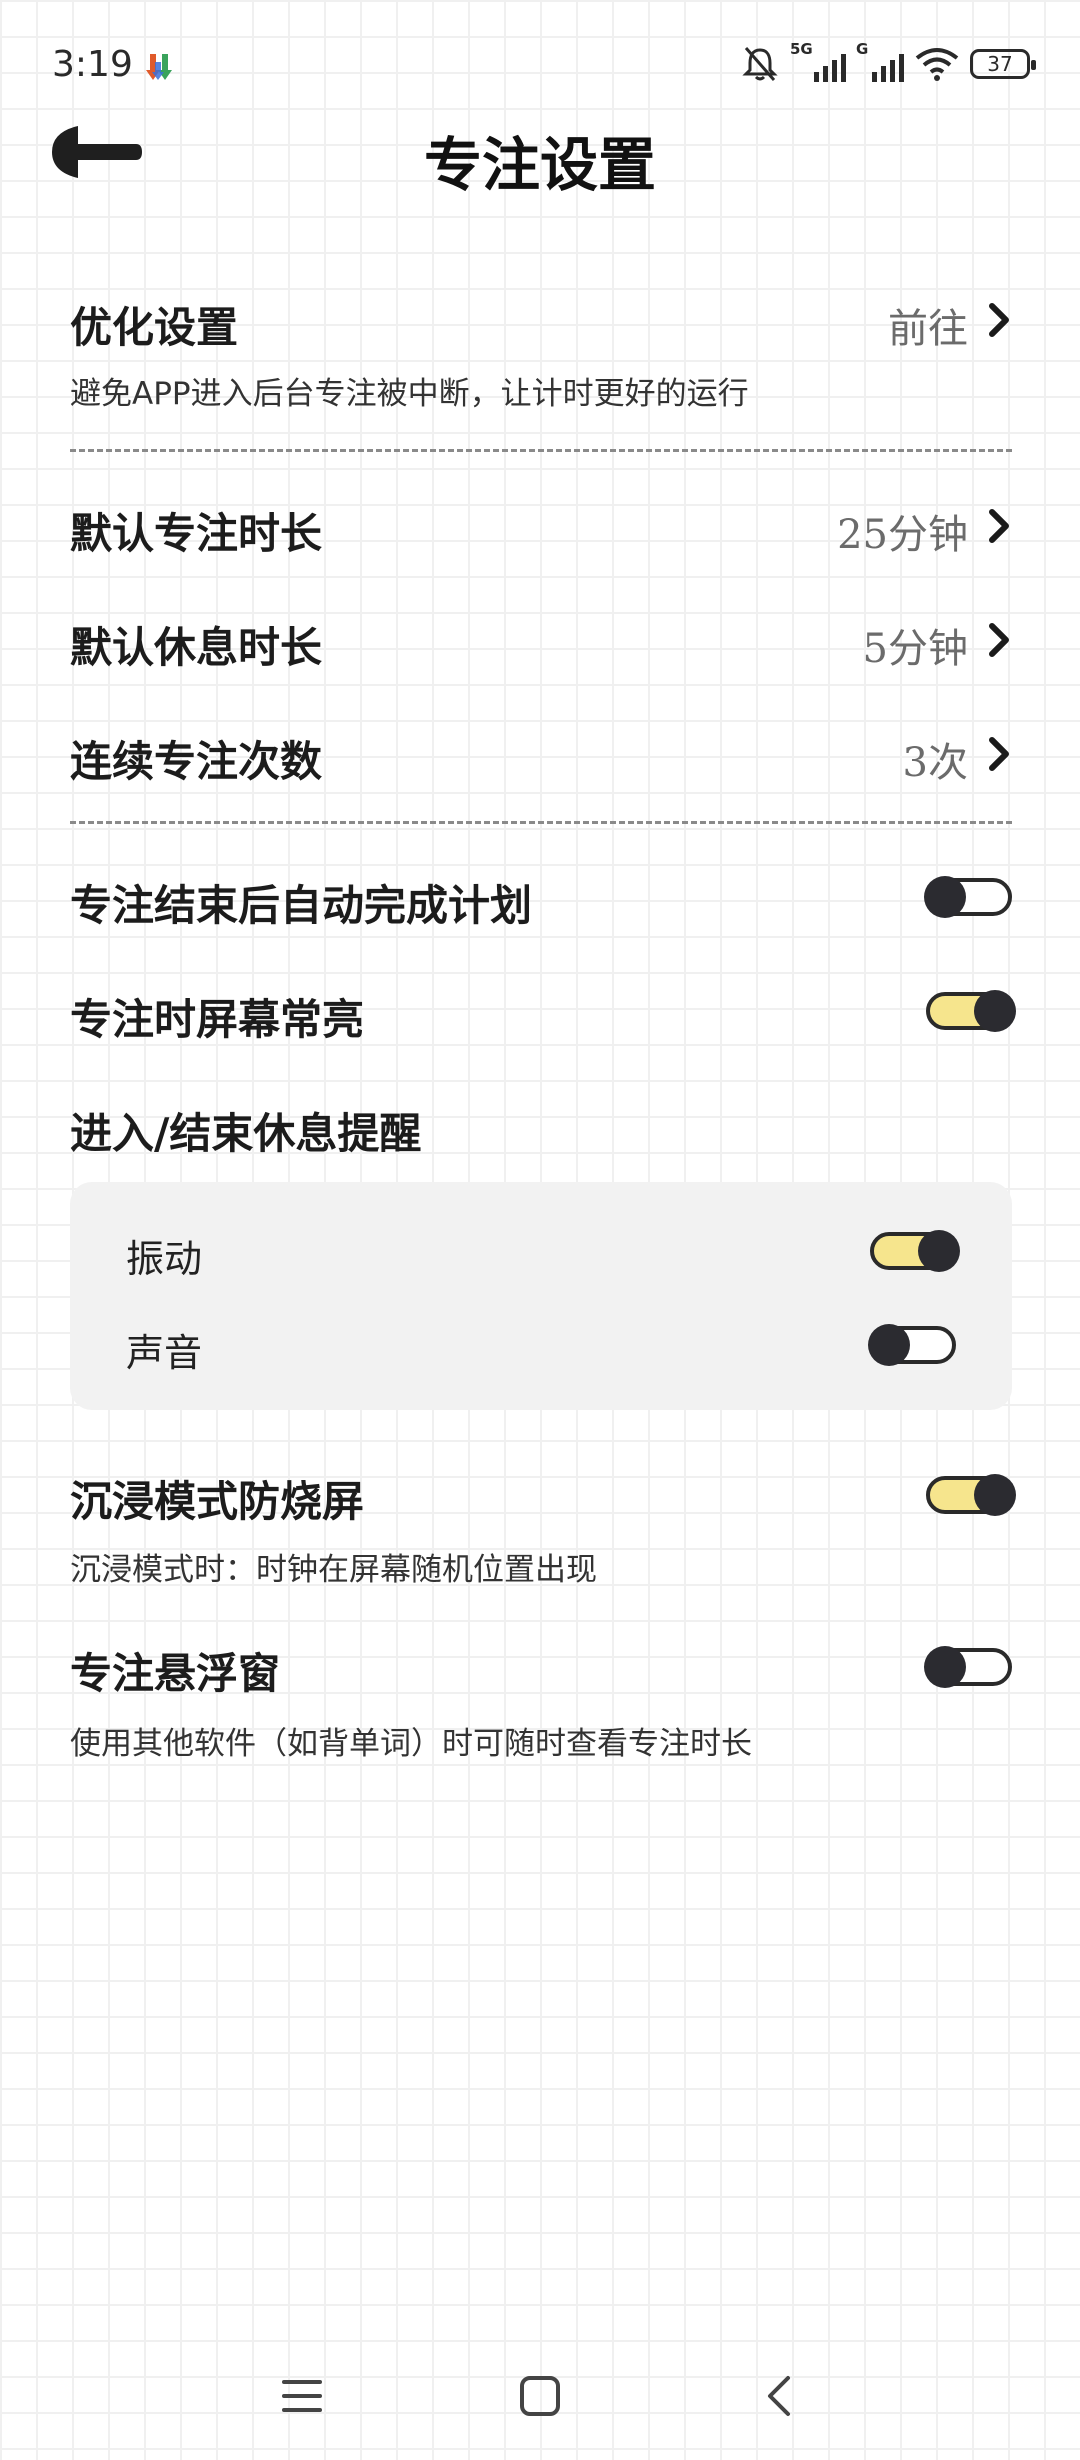  Describe the element at coordinates (409, 394) in the screenshot. I see `optimize-settings-subtitle: 避免APP进入后台专注被中断，让计时更好的运行` at that location.